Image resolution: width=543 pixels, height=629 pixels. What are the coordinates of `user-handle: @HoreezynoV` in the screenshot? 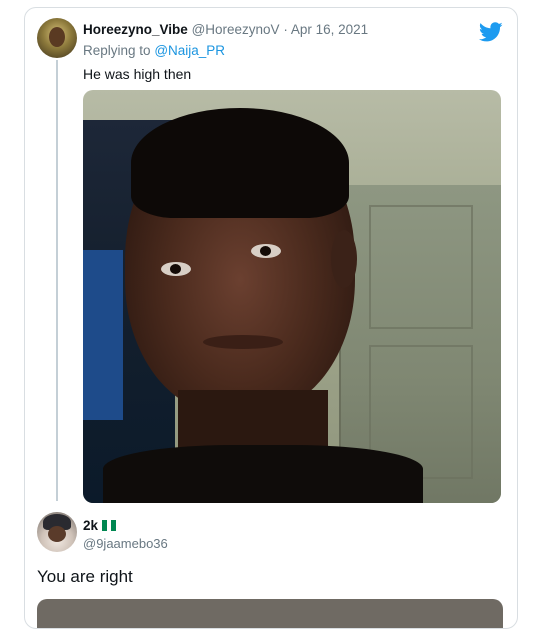 It's located at (236, 29).